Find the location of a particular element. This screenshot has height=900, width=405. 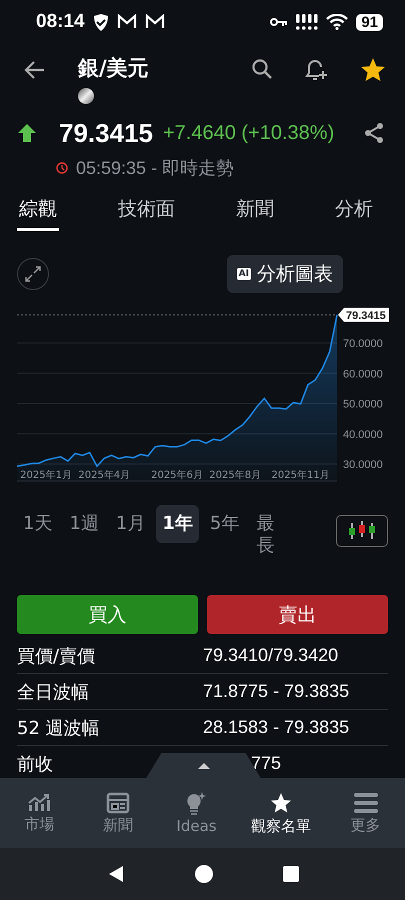

axis-label: 2025年11月 is located at coordinates (301, 475).